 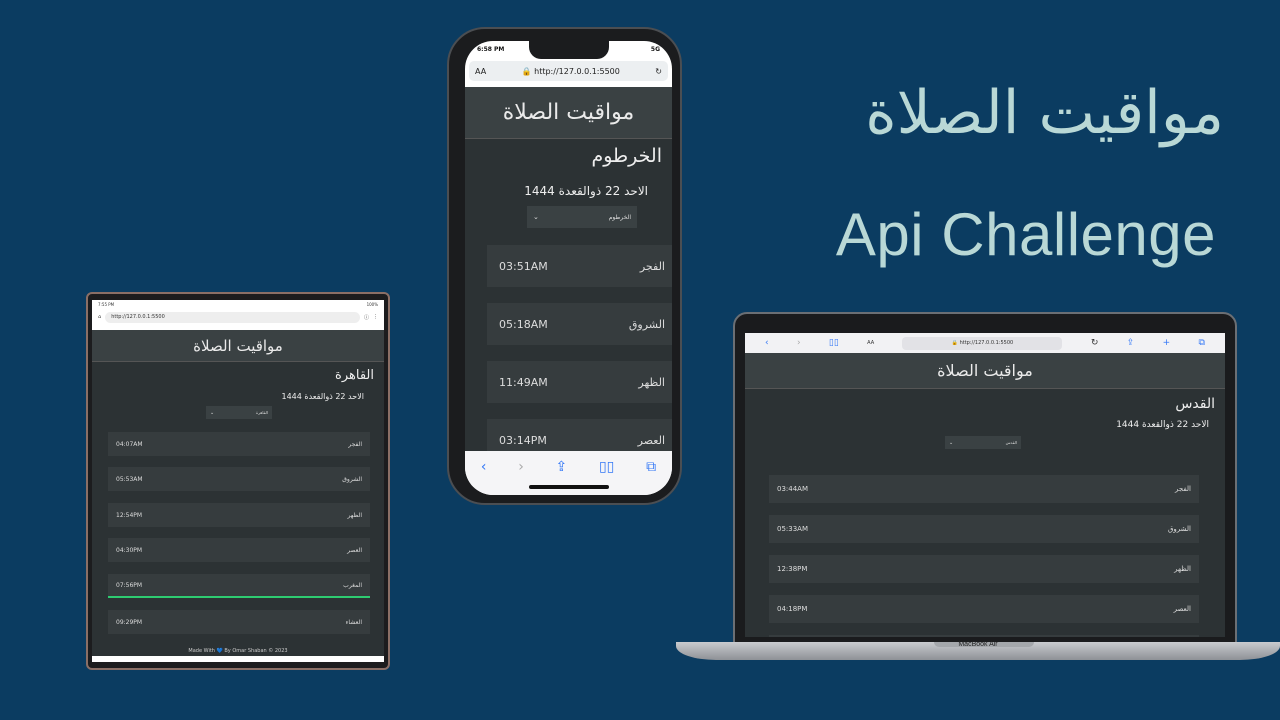 What do you see at coordinates (579, 382) in the screenshot?
I see `prayer-row: الظهر 11:49AM` at bounding box center [579, 382].